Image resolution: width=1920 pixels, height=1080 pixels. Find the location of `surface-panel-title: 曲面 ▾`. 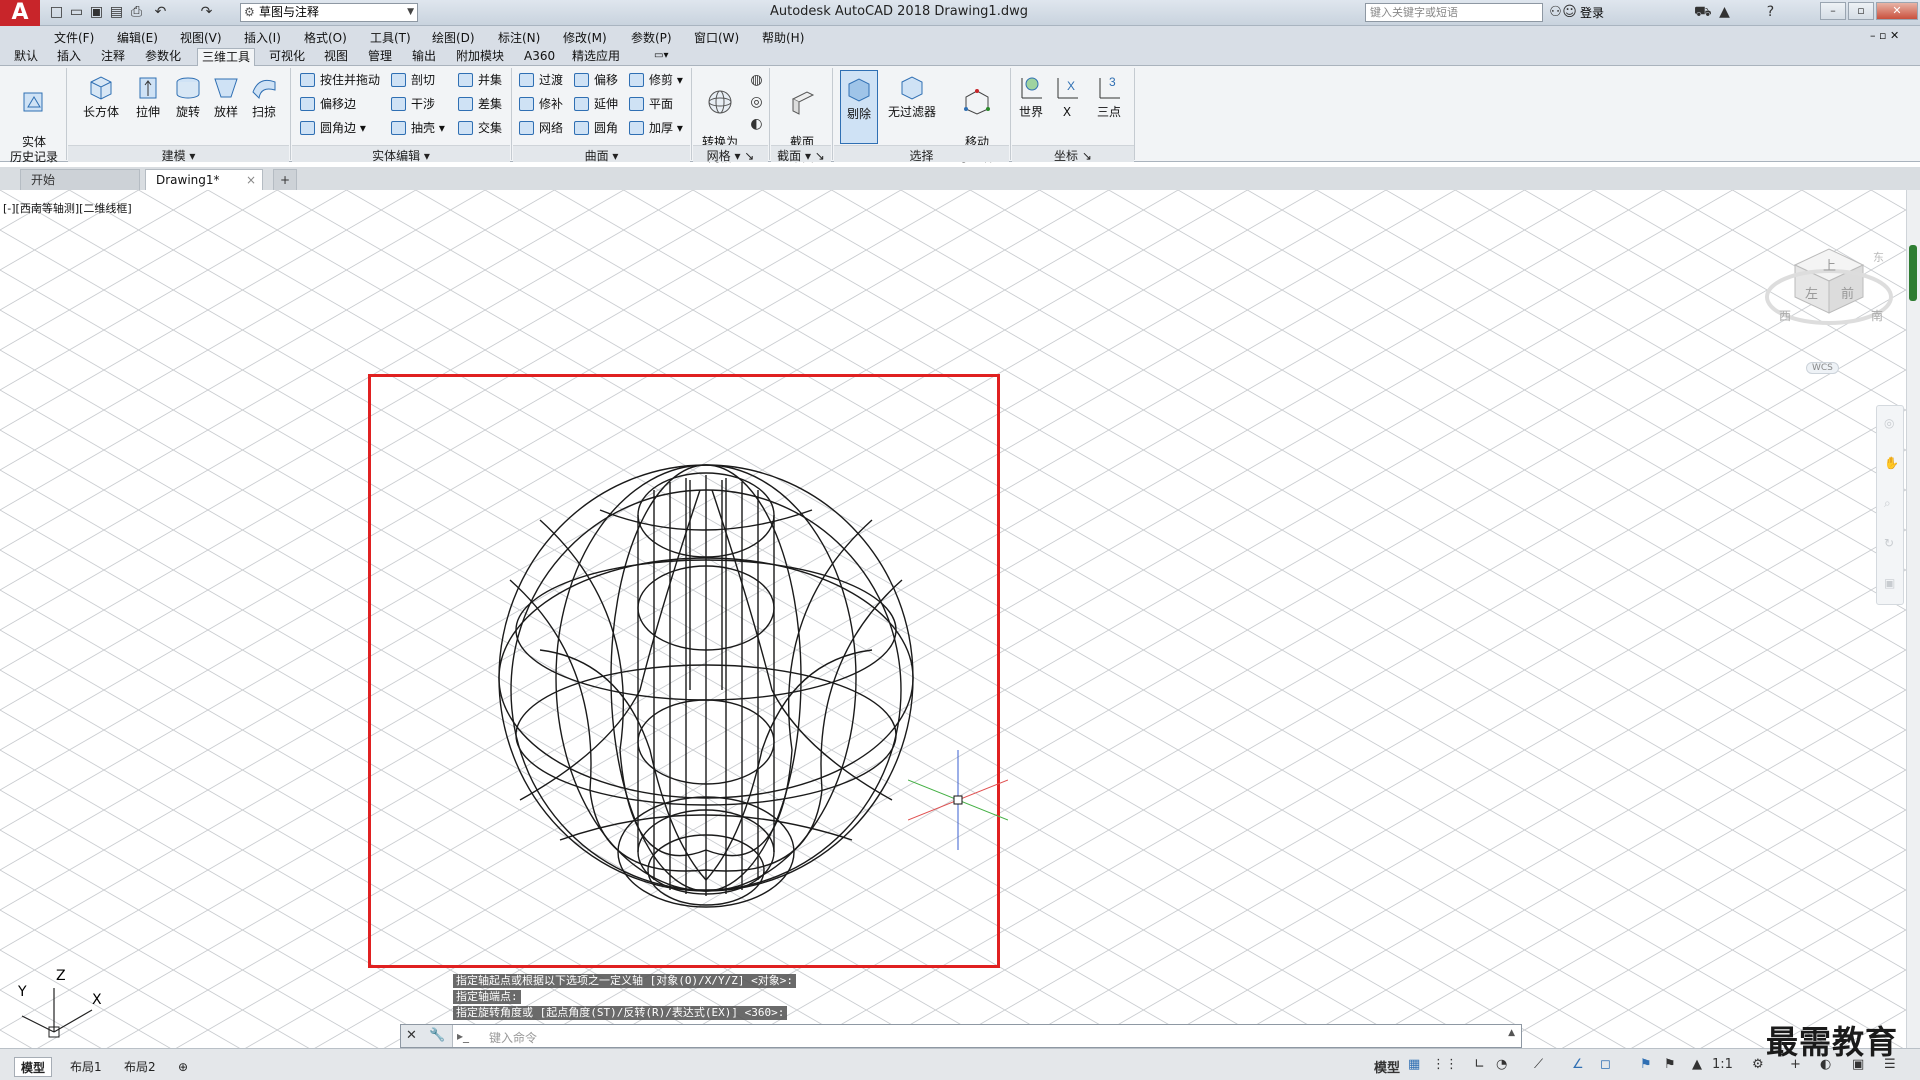

surface-panel-title: 曲面 ▾ is located at coordinates (601, 155).